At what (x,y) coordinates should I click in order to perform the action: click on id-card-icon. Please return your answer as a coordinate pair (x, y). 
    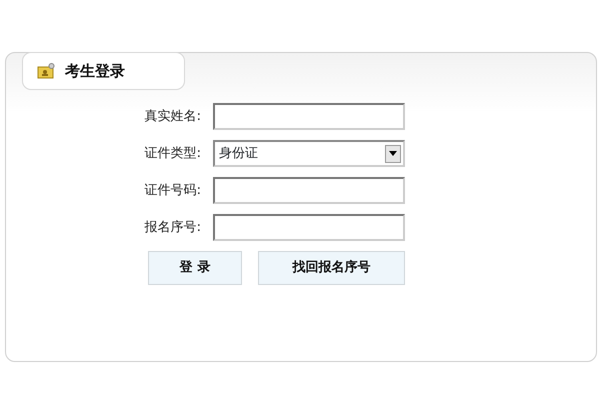
    Looking at the image, I should click on (46, 71).